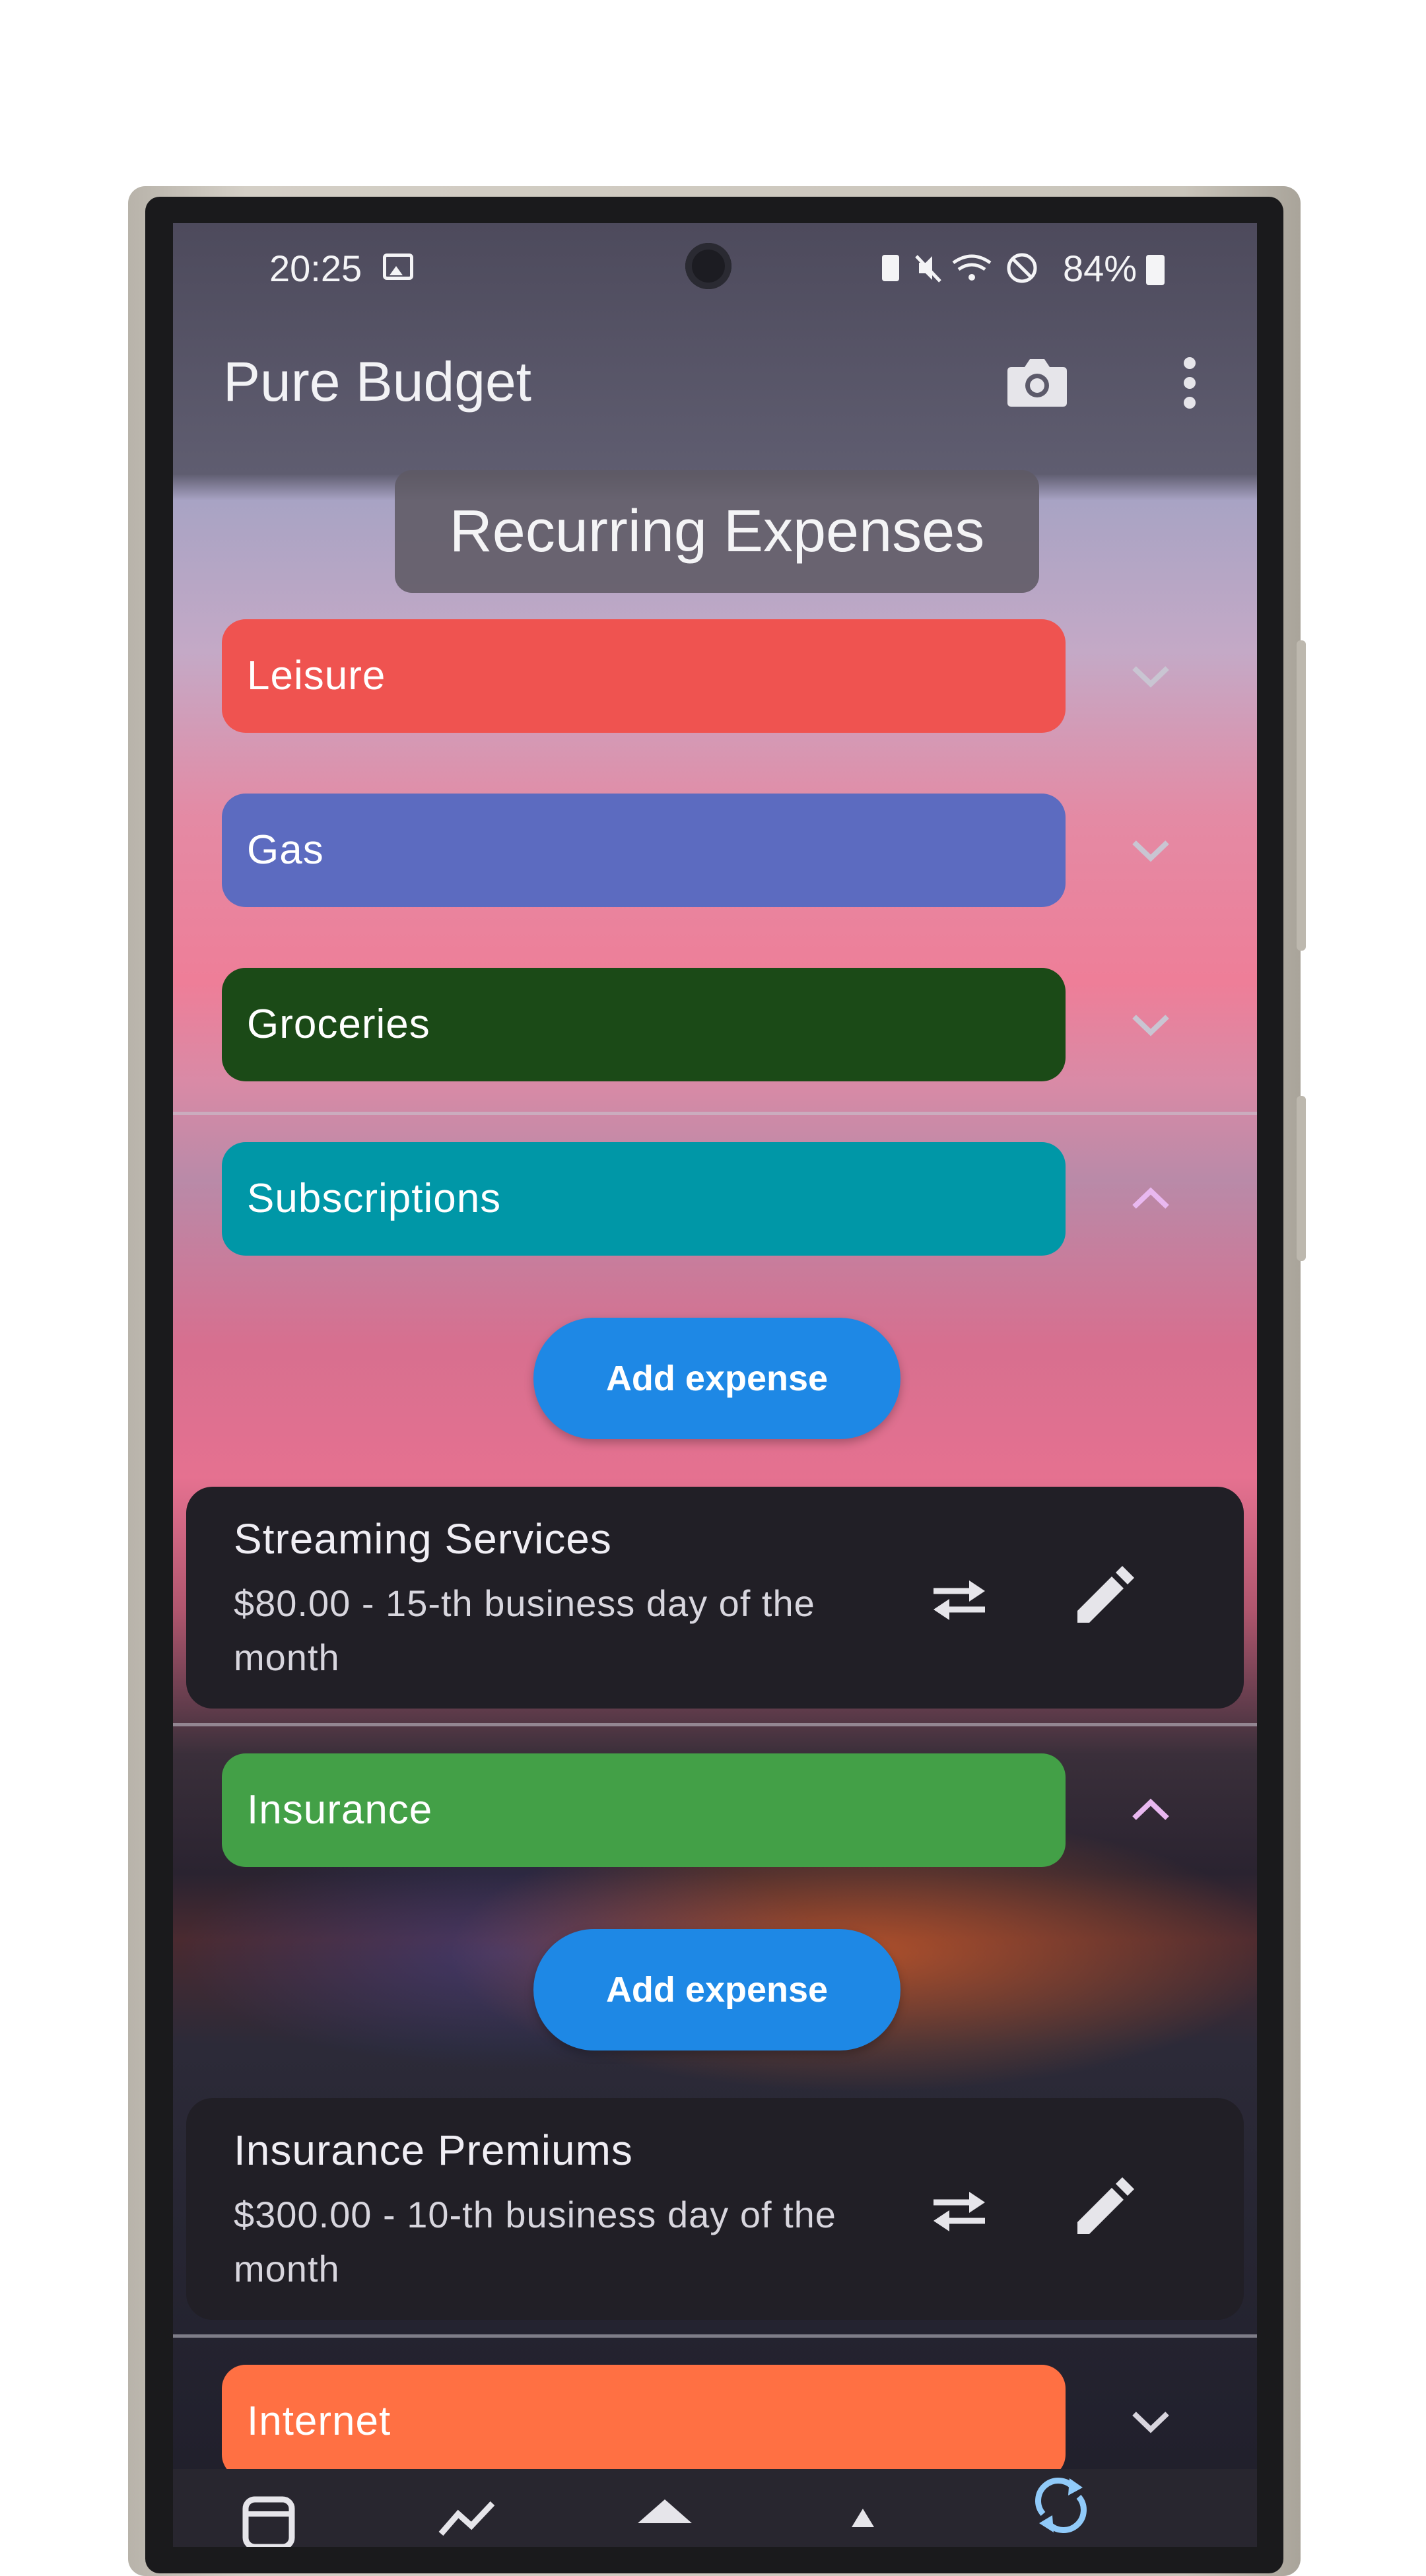 Image resolution: width=1426 pixels, height=2576 pixels. I want to click on camera-icon, so click(1037, 382).